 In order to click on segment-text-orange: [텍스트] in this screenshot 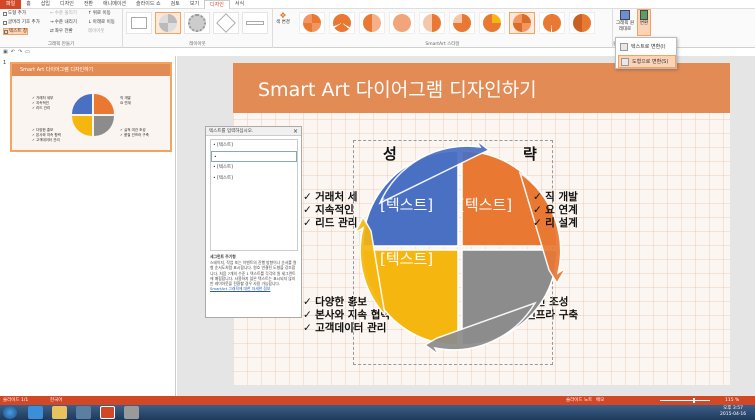, I will do `click(485, 204)`.